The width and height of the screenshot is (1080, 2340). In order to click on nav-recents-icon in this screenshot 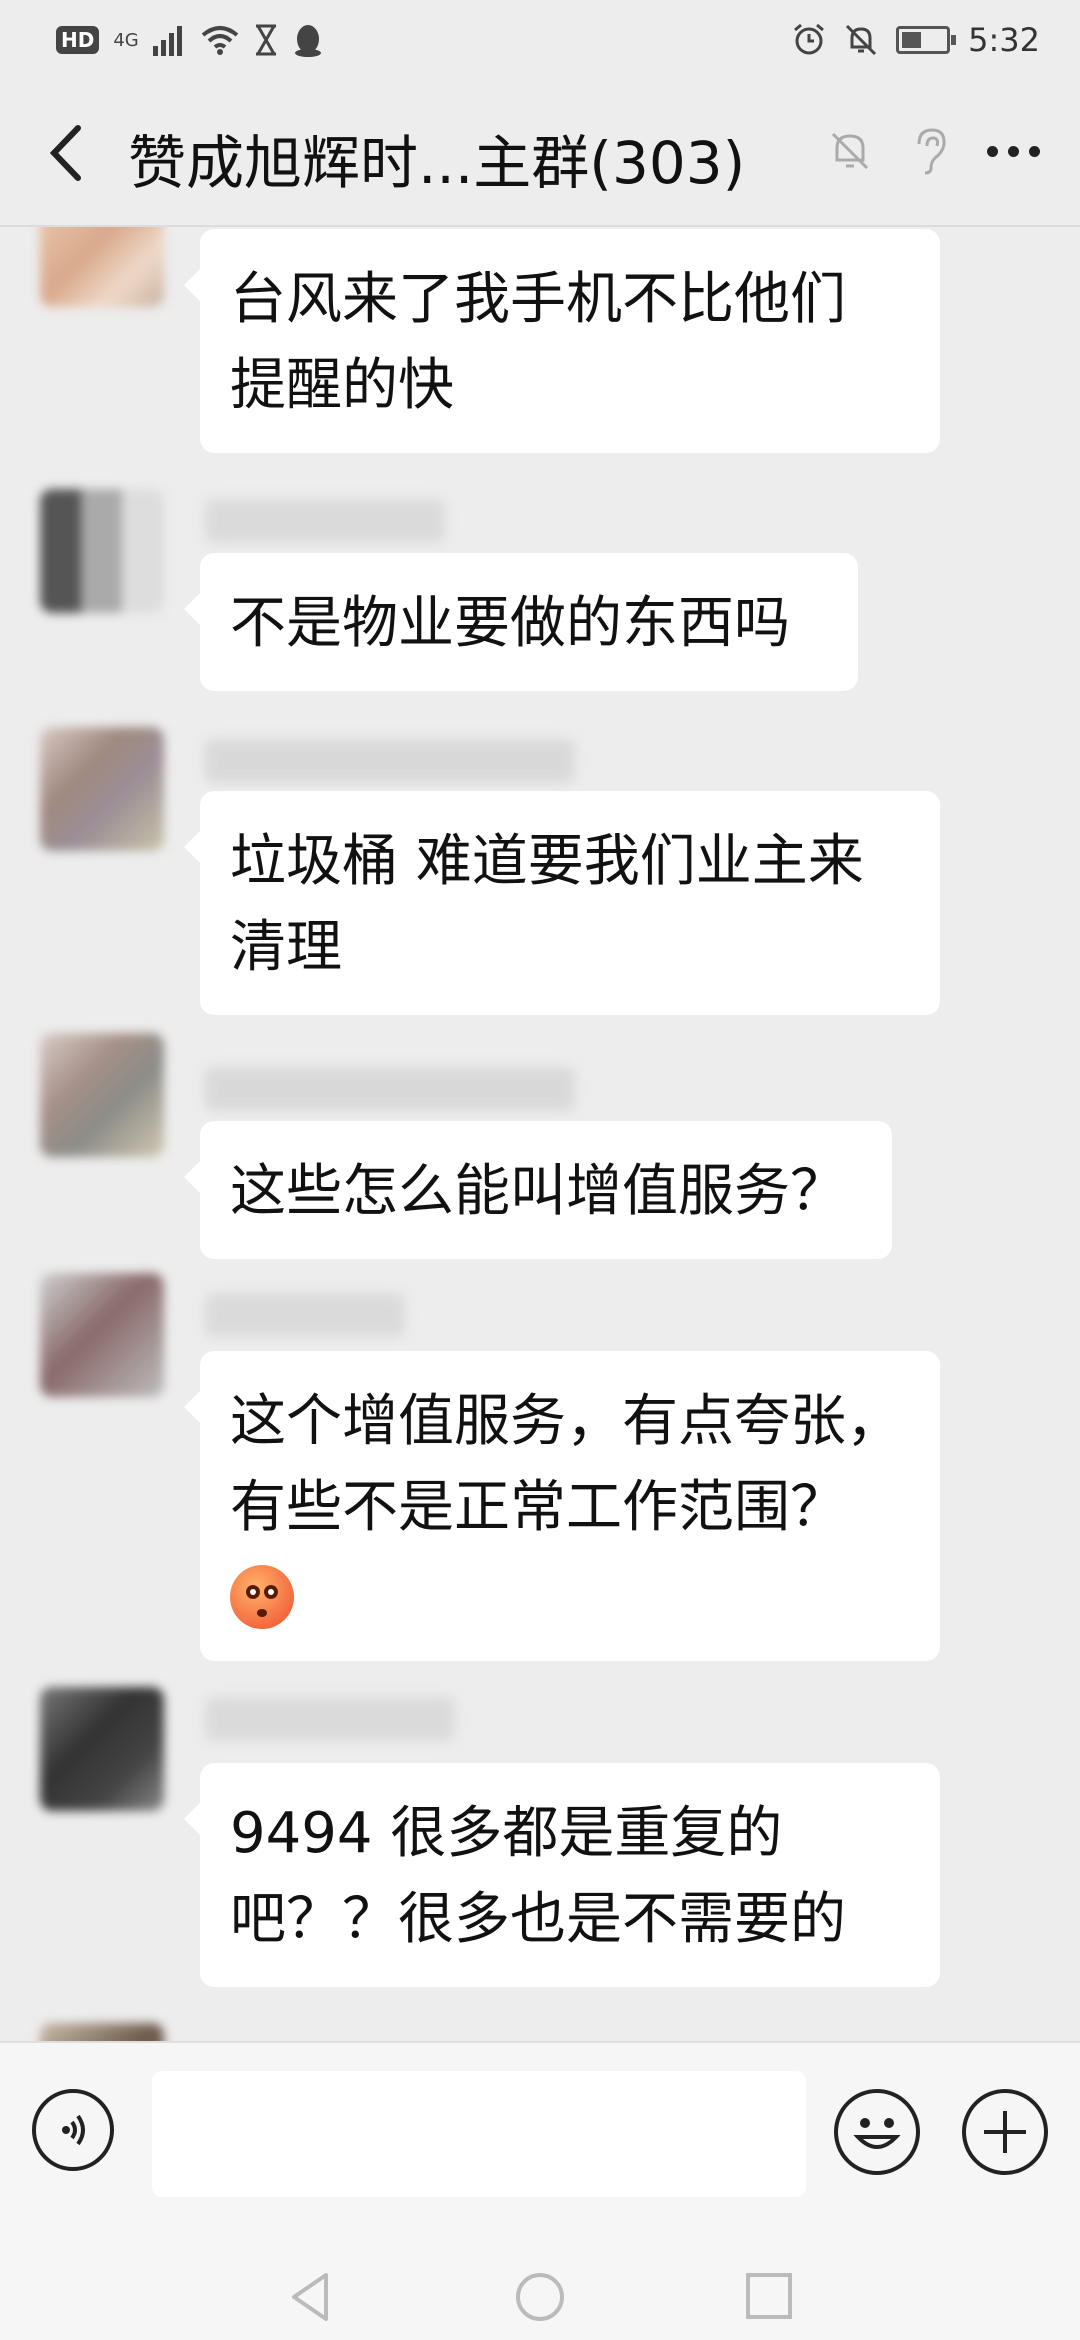, I will do `click(769, 2296)`.